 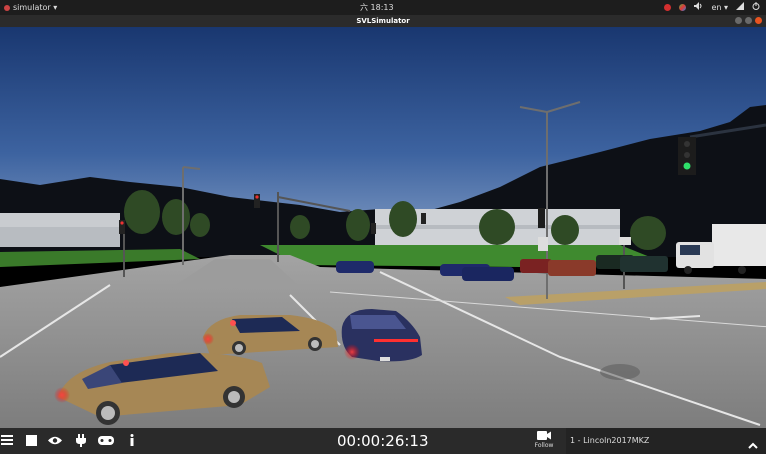 What do you see at coordinates (666, 441) in the screenshot?
I see `vehicle-selector: 1 - Lincoln2017MKZ` at bounding box center [666, 441].